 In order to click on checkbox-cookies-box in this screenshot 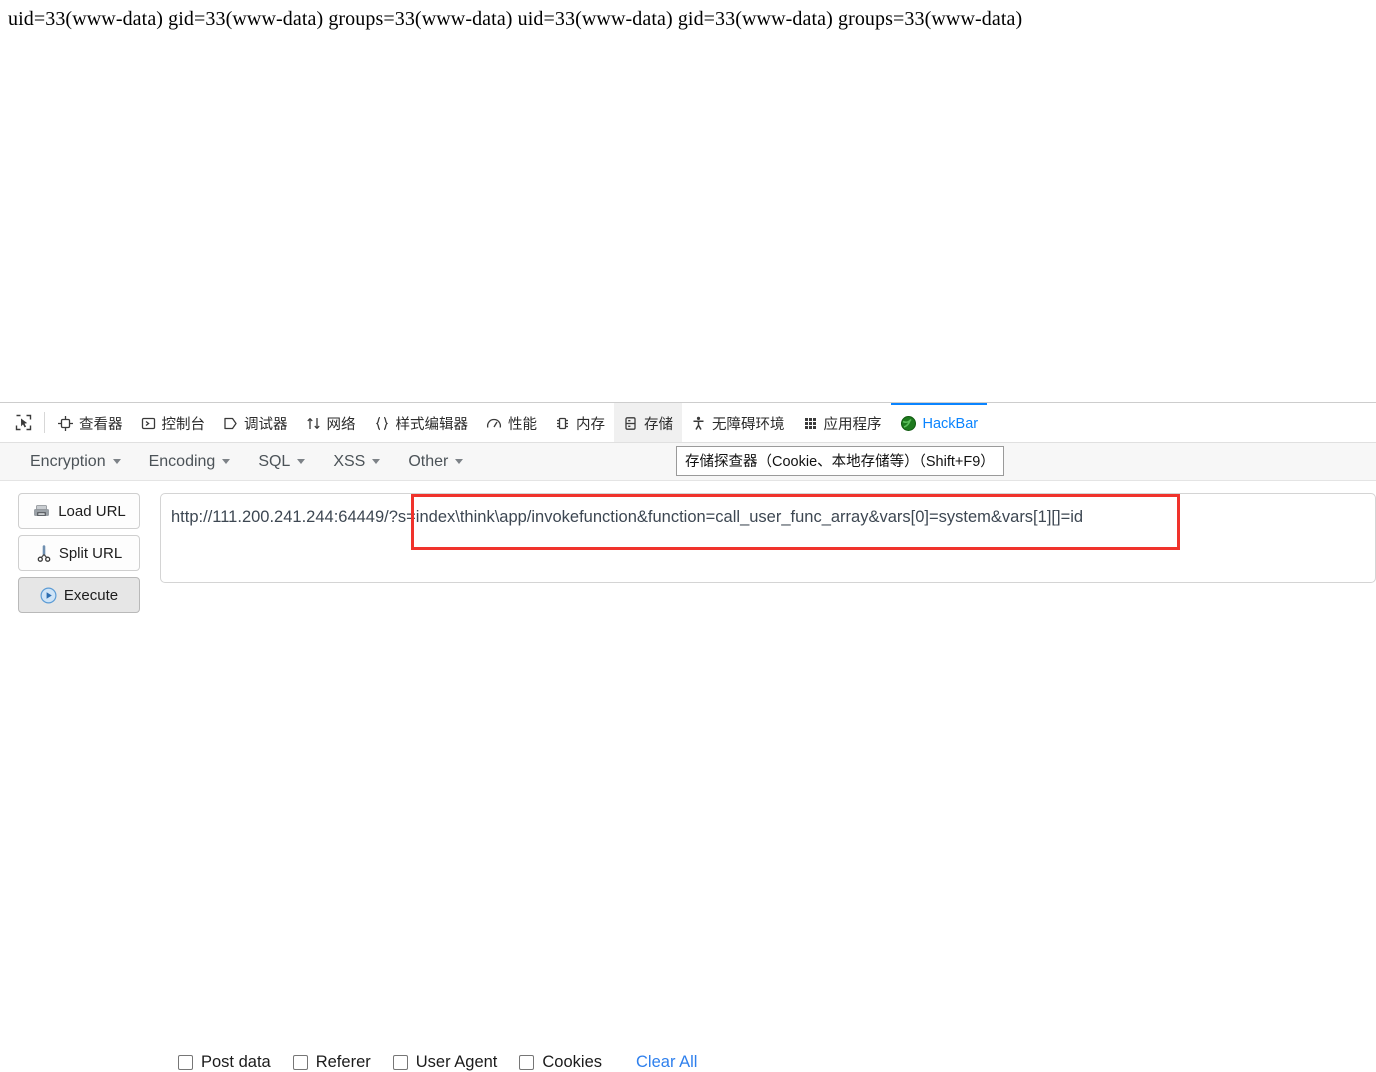, I will do `click(527, 1062)`.